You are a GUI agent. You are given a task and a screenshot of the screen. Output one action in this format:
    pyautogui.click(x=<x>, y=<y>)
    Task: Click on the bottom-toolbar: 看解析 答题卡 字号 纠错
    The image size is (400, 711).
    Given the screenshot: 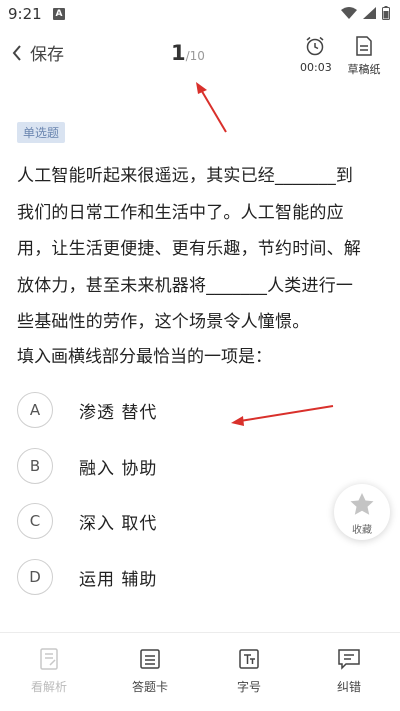 What is the action you would take?
    pyautogui.click(x=200, y=671)
    